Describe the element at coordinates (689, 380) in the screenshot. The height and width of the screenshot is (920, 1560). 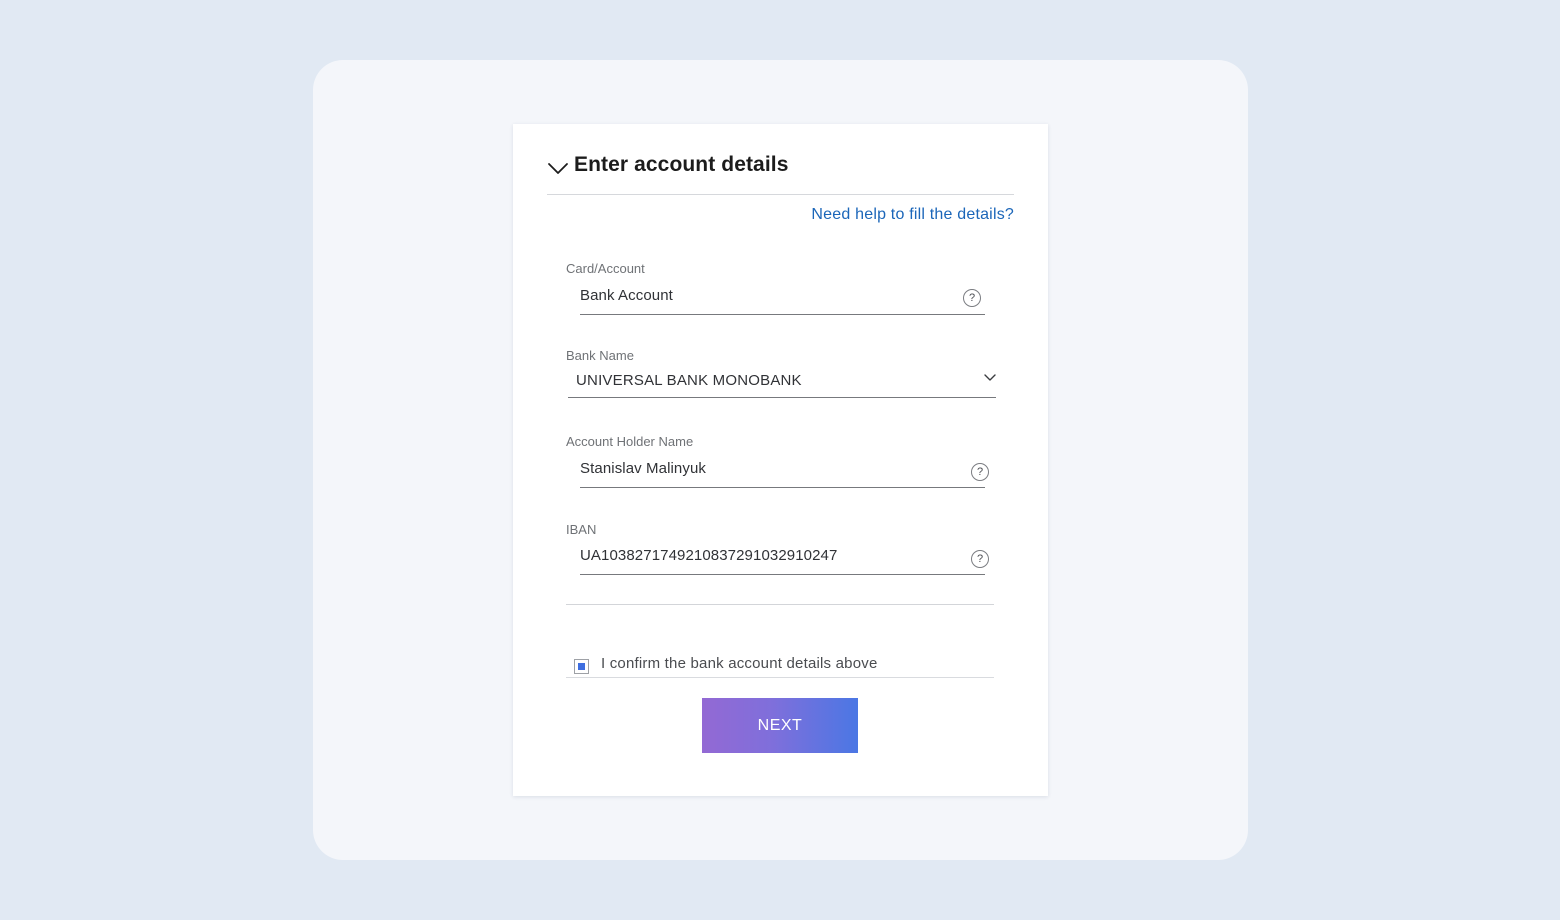
I see `bank-name-value: UNIVERSAL BANK MONOBANK` at that location.